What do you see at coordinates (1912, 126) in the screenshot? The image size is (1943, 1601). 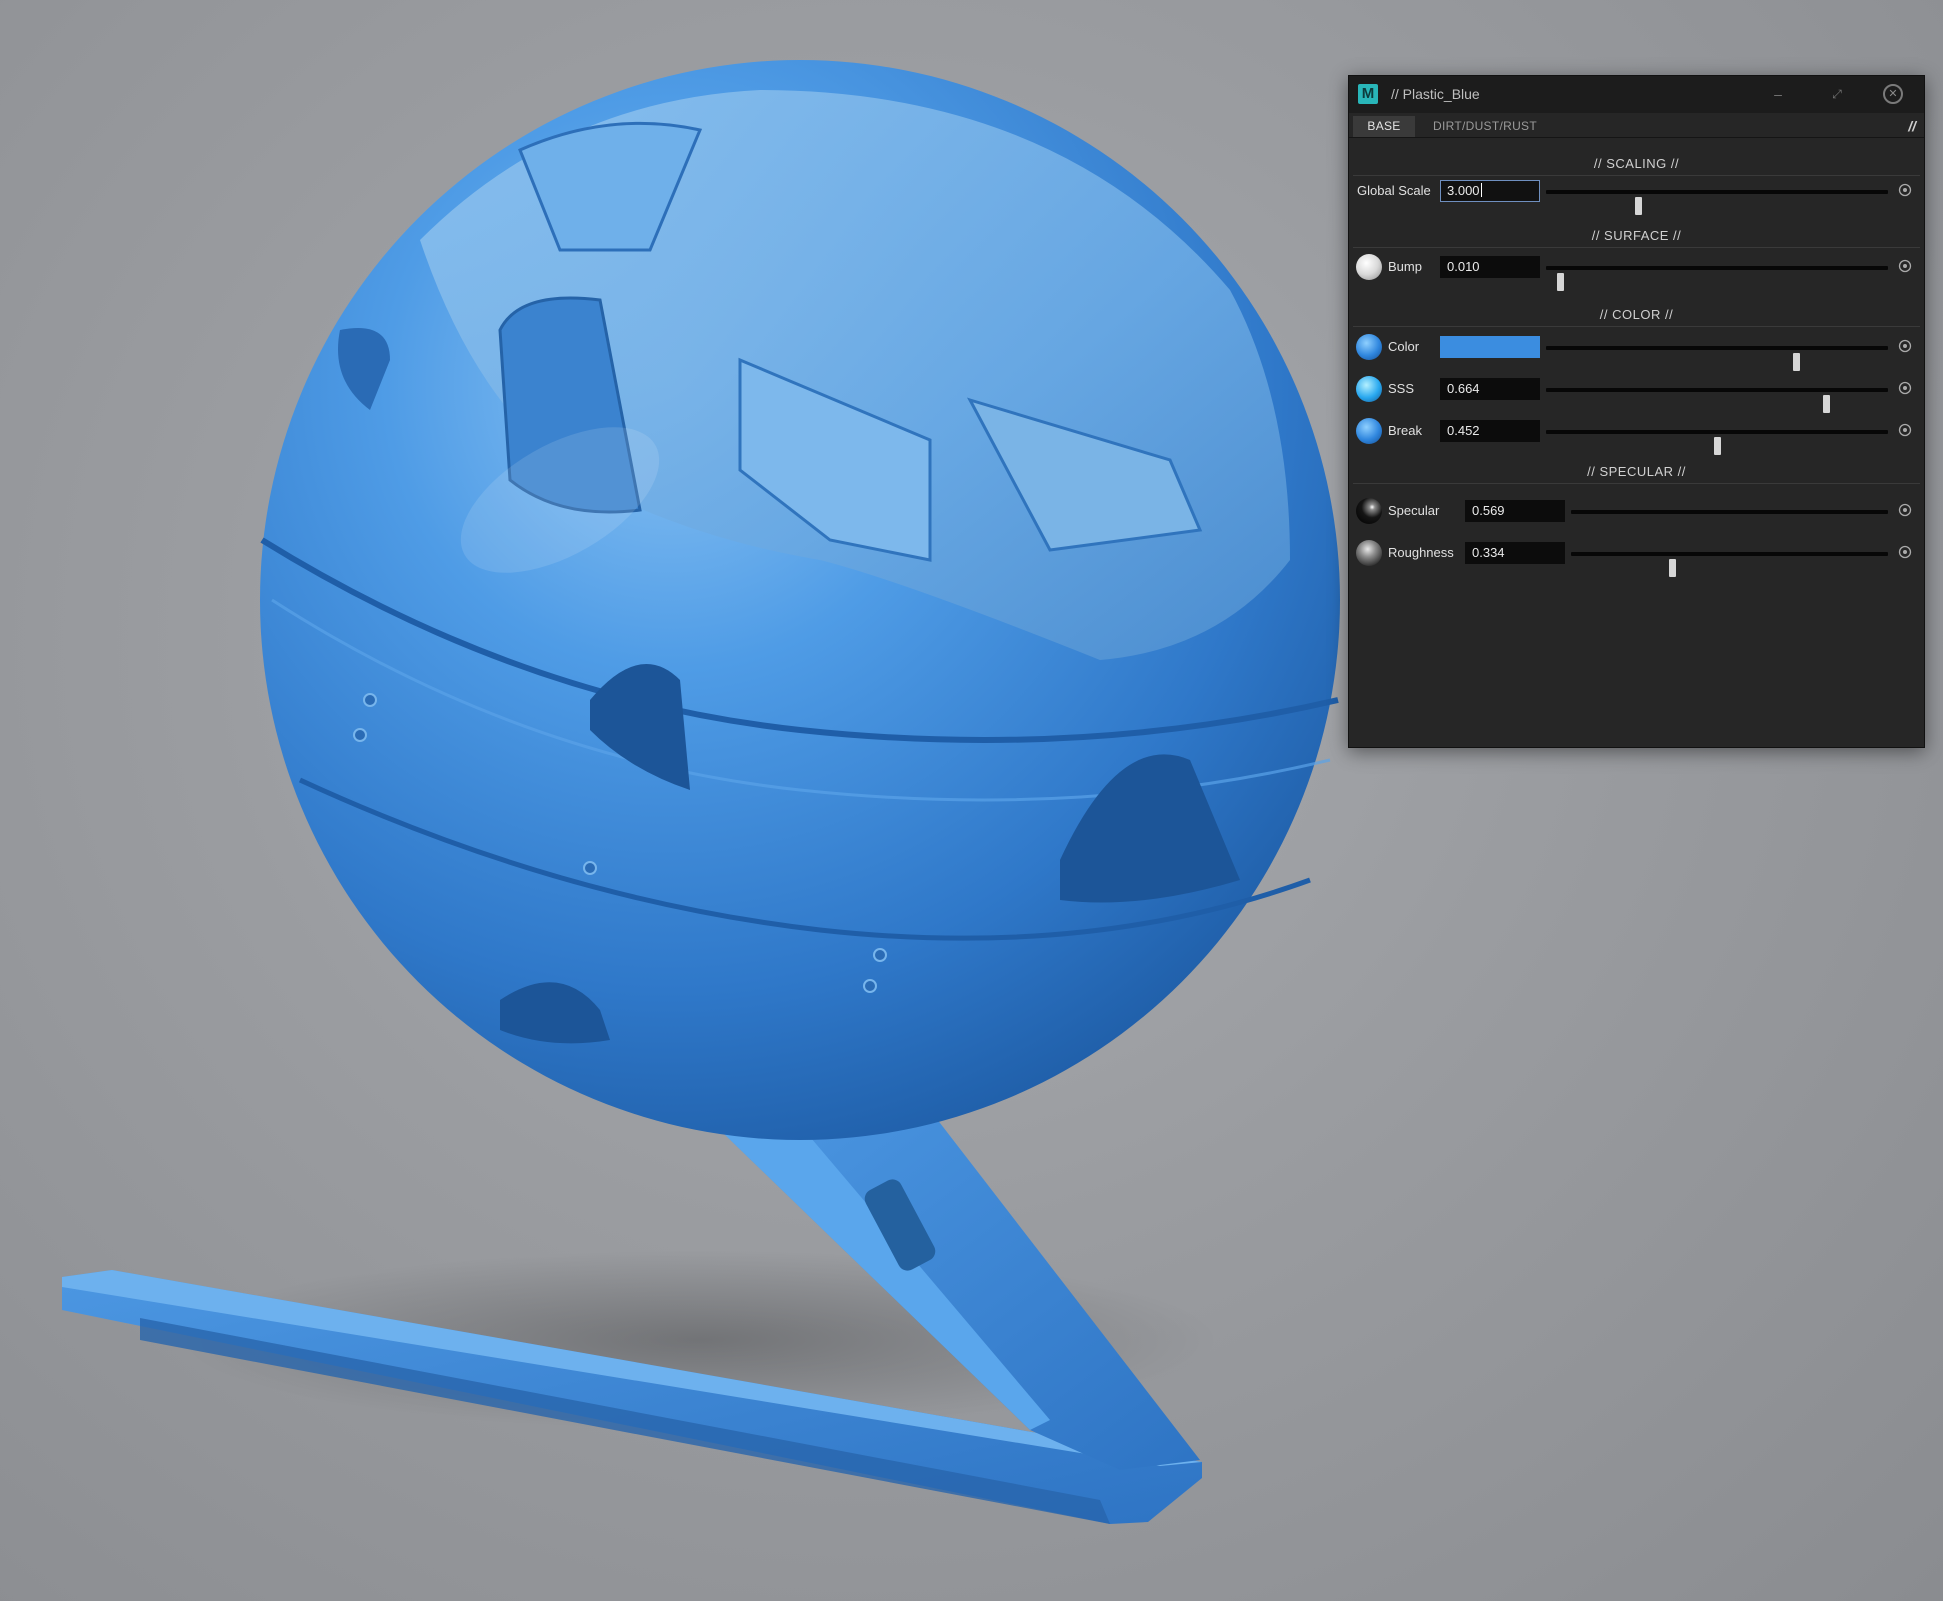 I see `panel-options-icon: //` at bounding box center [1912, 126].